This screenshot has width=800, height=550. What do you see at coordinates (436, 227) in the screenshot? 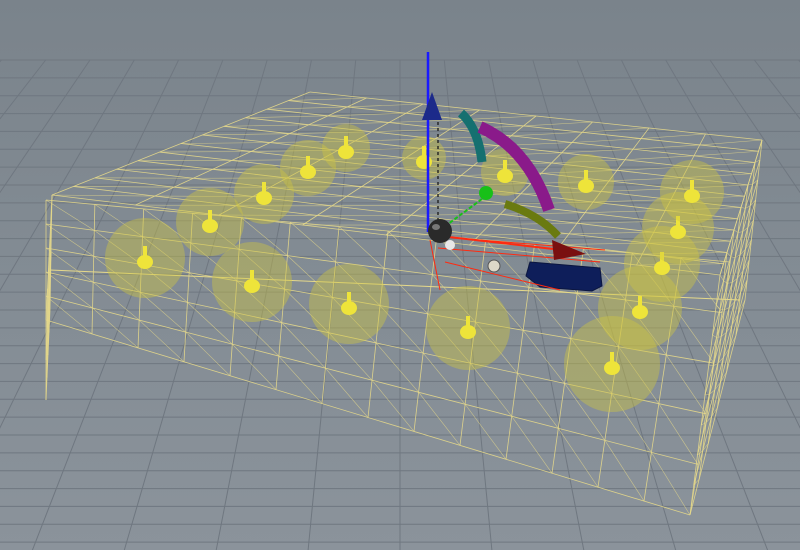
I see `gizmo-center-highlight` at bounding box center [436, 227].